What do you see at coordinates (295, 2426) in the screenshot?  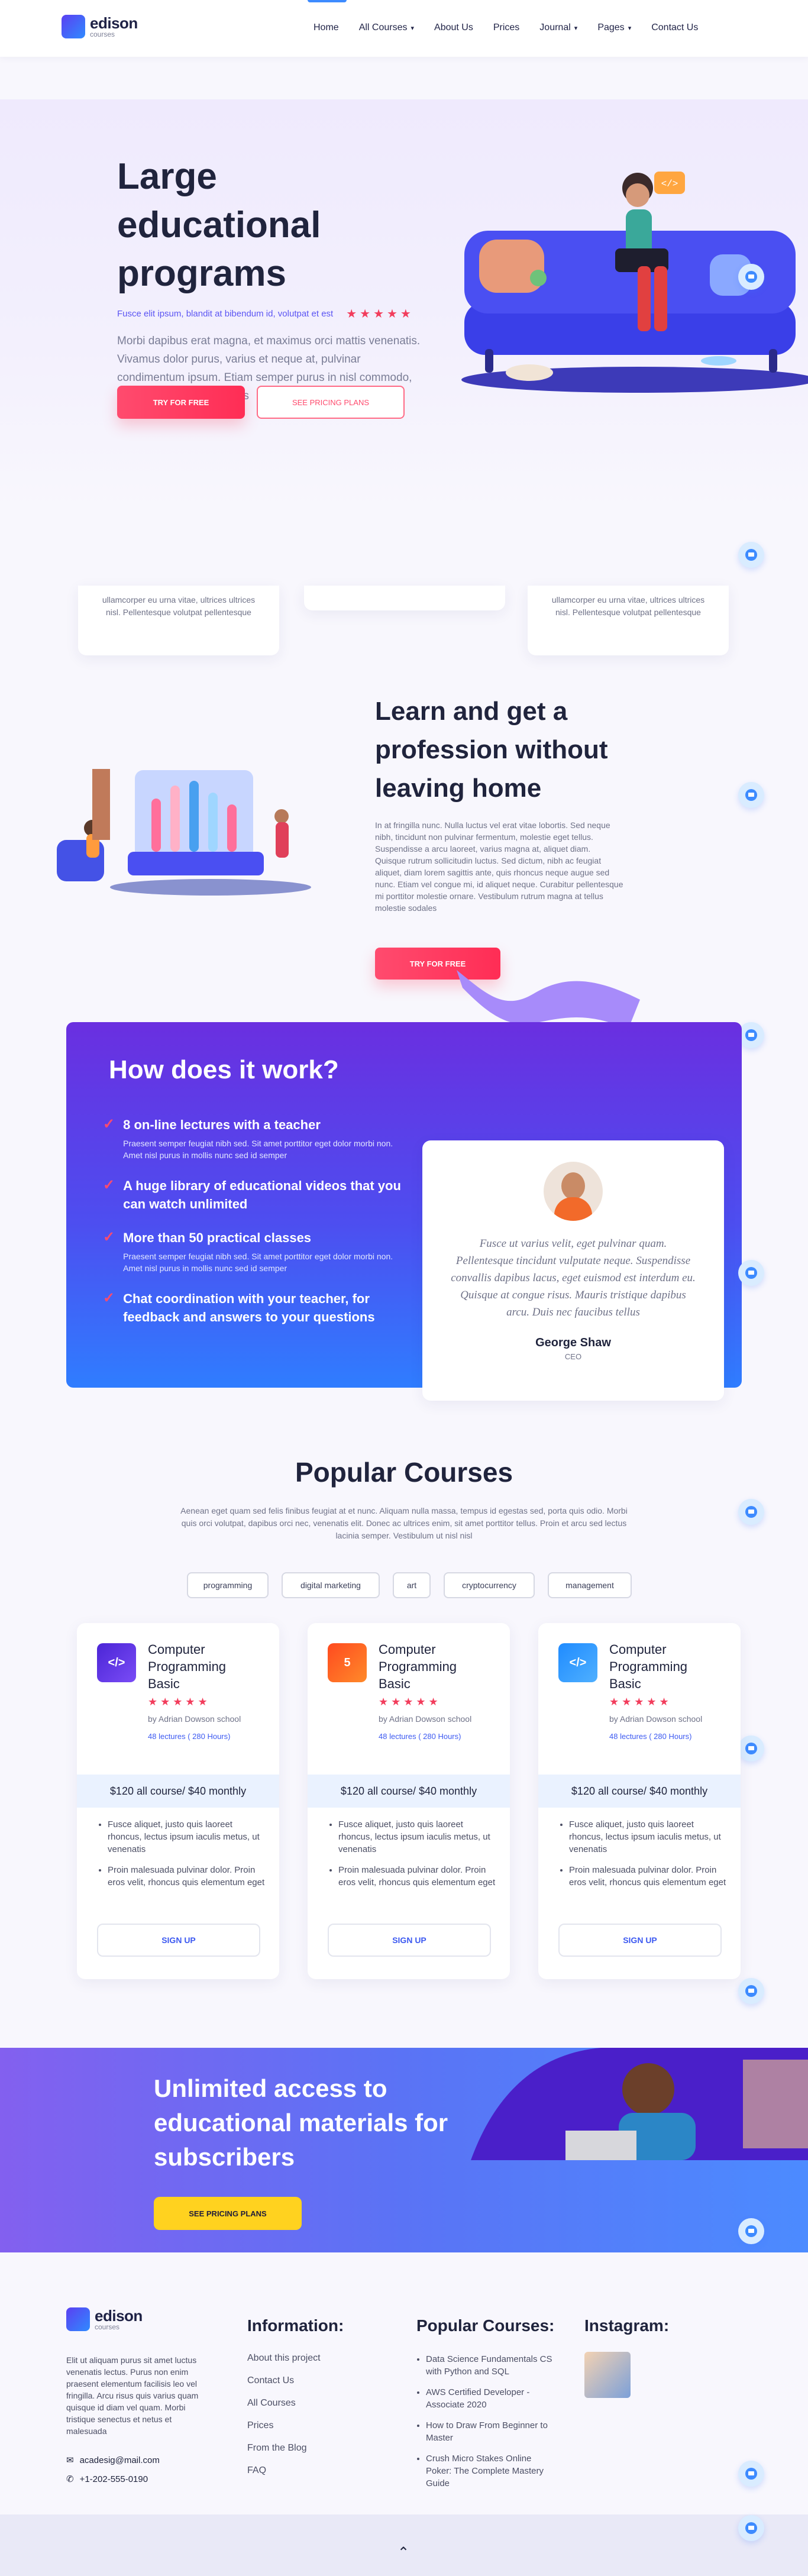 I see `footer-link: Prices` at bounding box center [295, 2426].